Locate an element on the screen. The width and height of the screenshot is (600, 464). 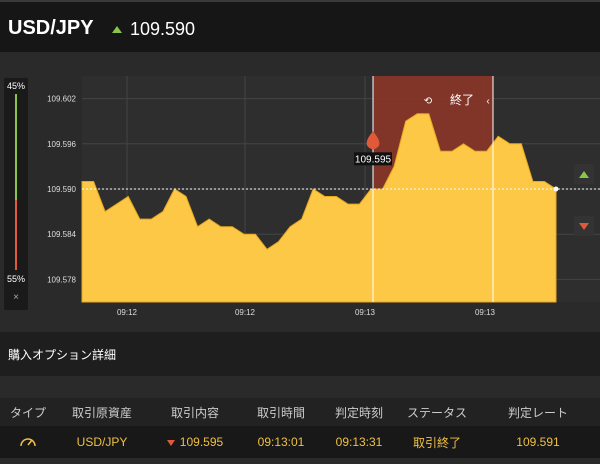
col-judge-time: 判定時刻 is located at coordinates (358, 412).